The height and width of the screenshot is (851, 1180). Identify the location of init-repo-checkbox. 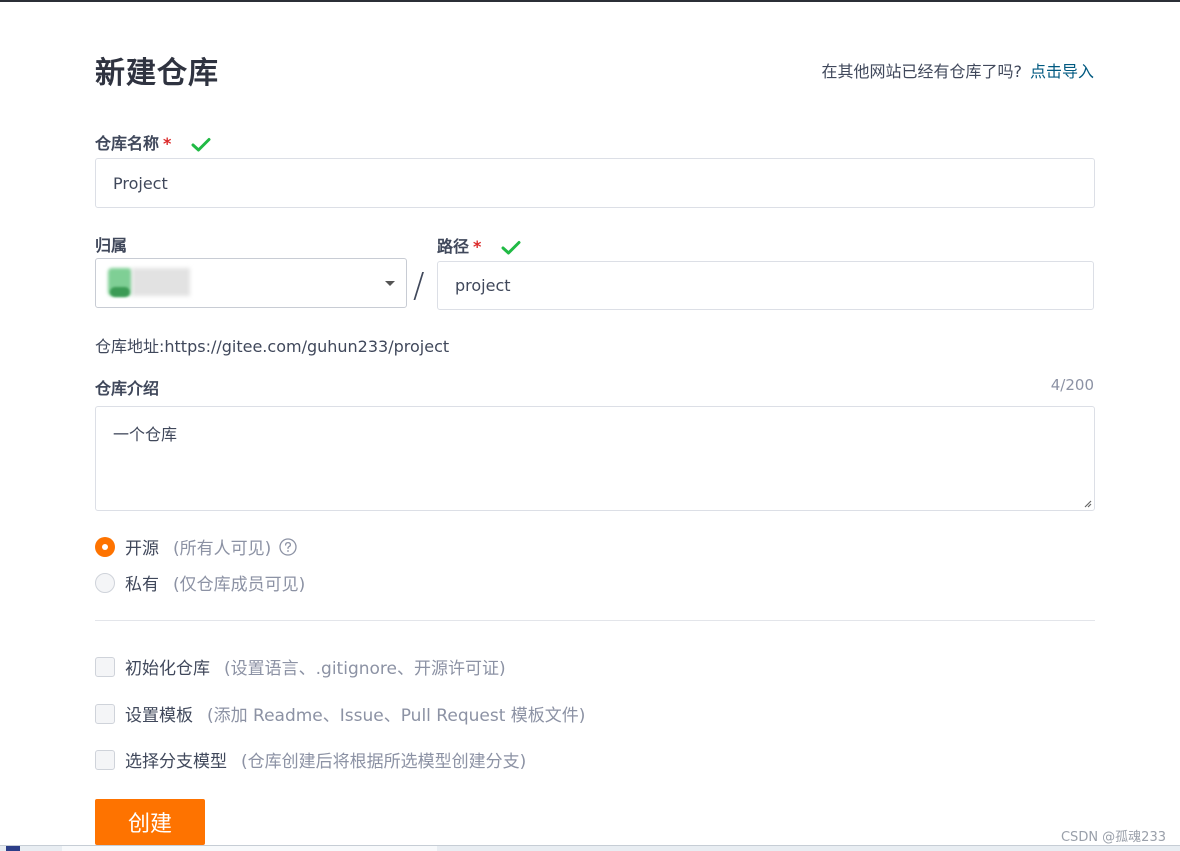
(105, 666).